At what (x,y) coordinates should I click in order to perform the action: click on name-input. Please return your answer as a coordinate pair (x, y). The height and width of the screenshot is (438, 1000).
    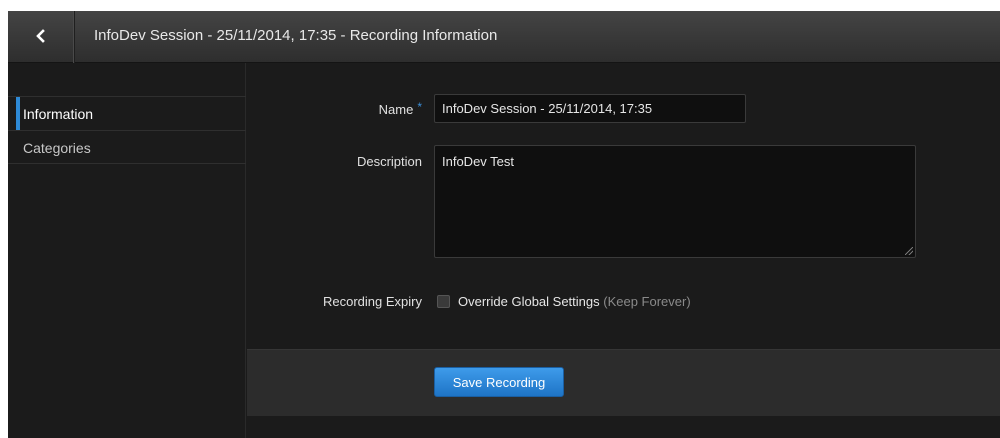
    Looking at the image, I should click on (590, 108).